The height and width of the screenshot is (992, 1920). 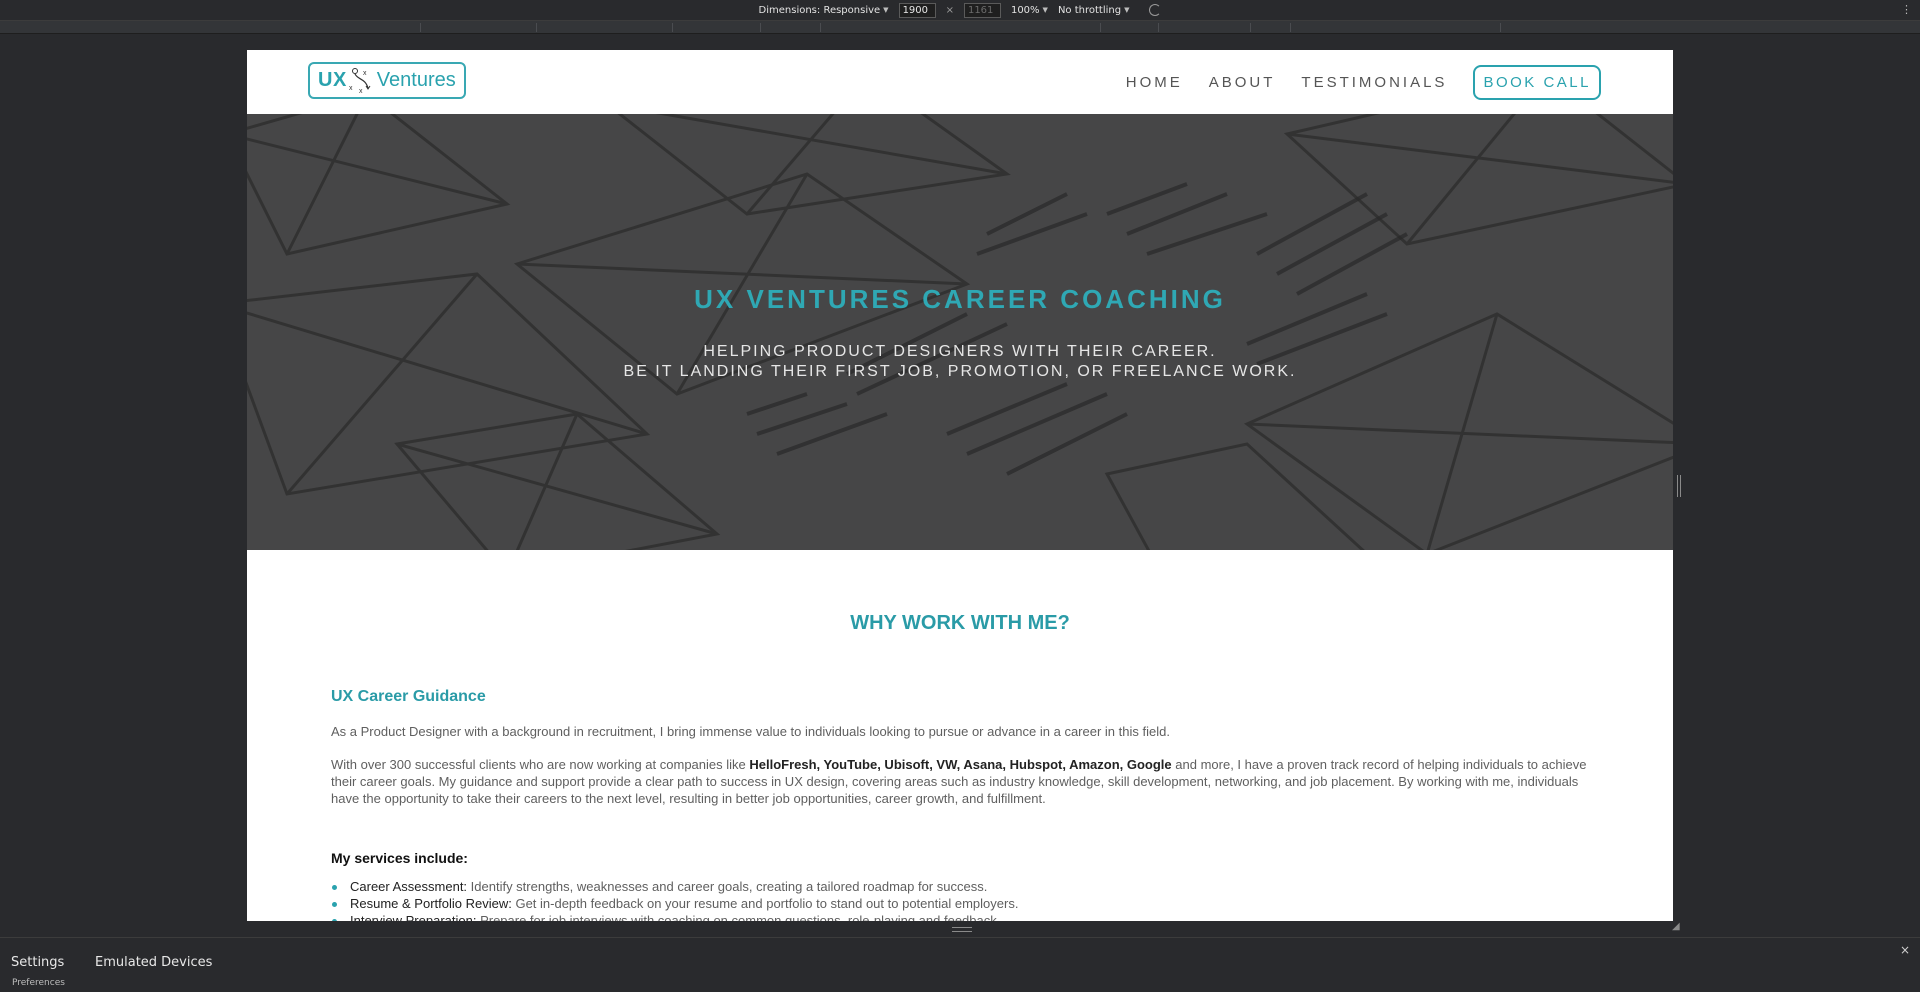 I want to click on logo-name-text: Ventures, so click(x=416, y=80).